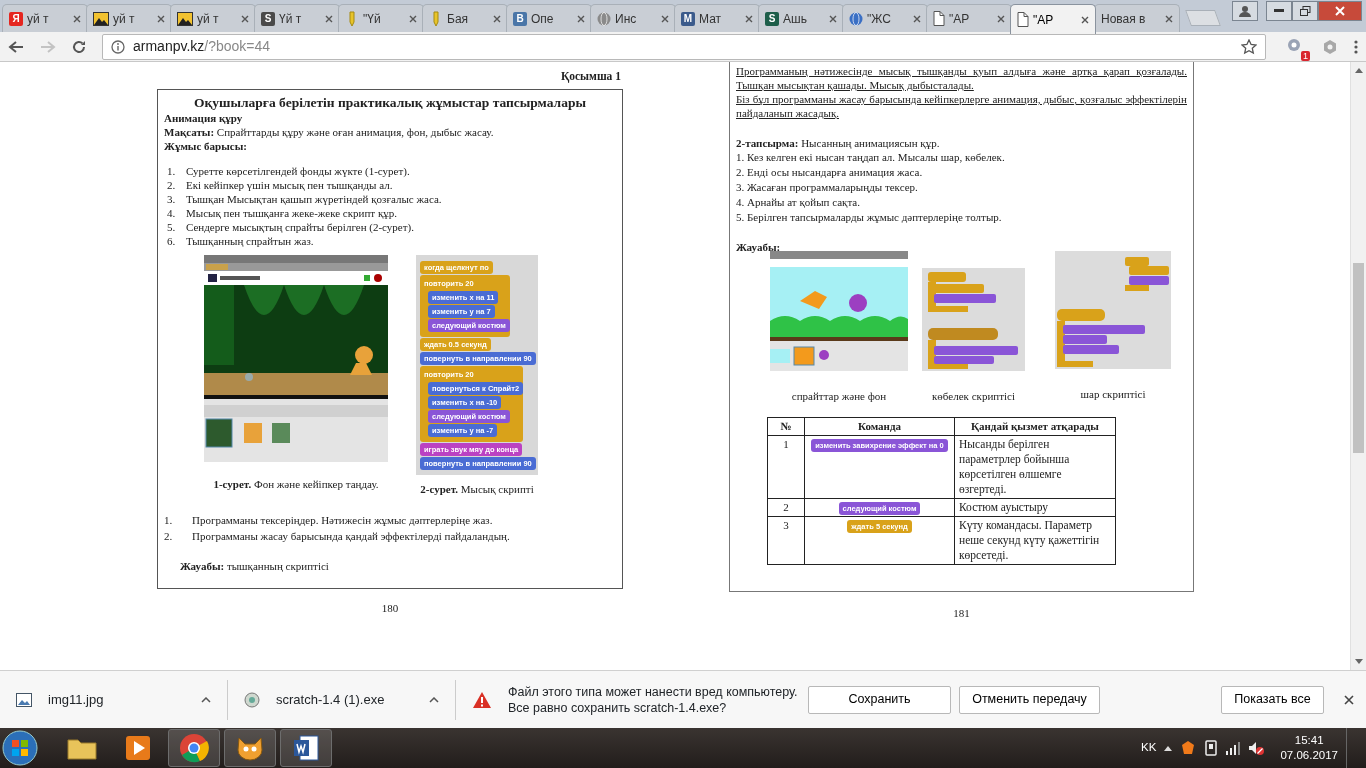 The image size is (1366, 768). I want to click on scroll-up-icon, so click(1358, 70).